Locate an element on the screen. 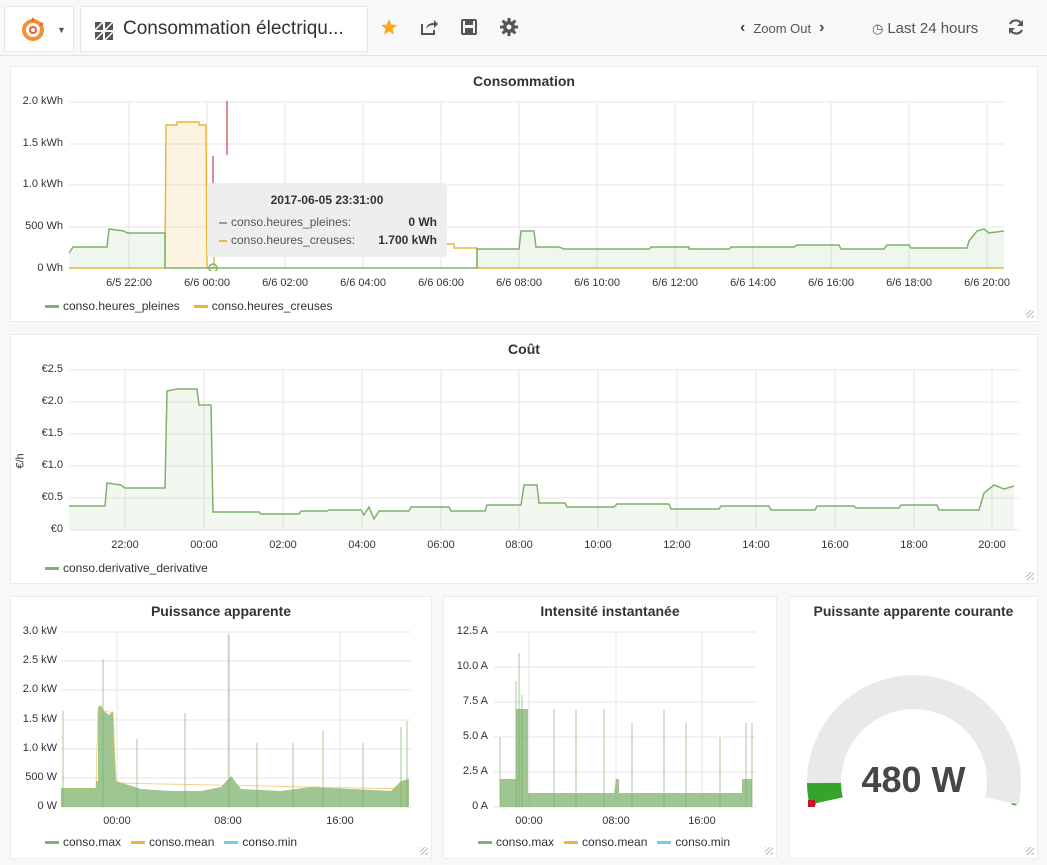 Image resolution: width=1047 pixels, height=865 pixels. zoom-controls: ‹ Zoom Out › is located at coordinates (782, 28).